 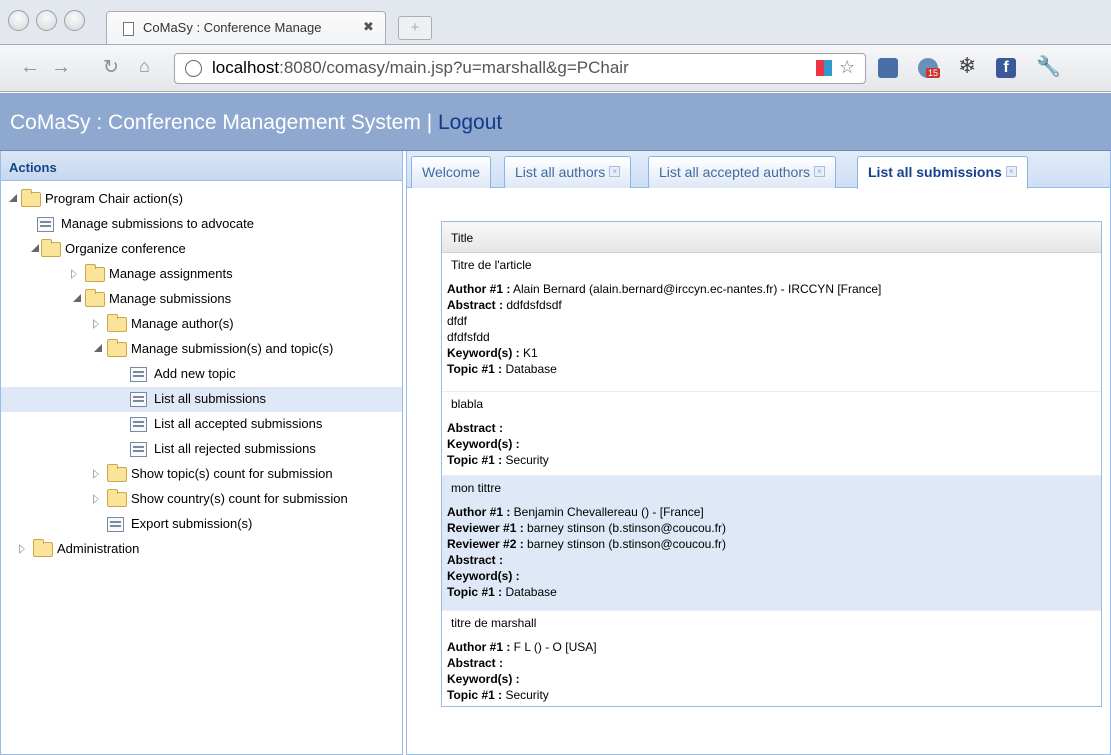 What do you see at coordinates (494, 623) in the screenshot?
I see `row-title: titre de marshall` at bounding box center [494, 623].